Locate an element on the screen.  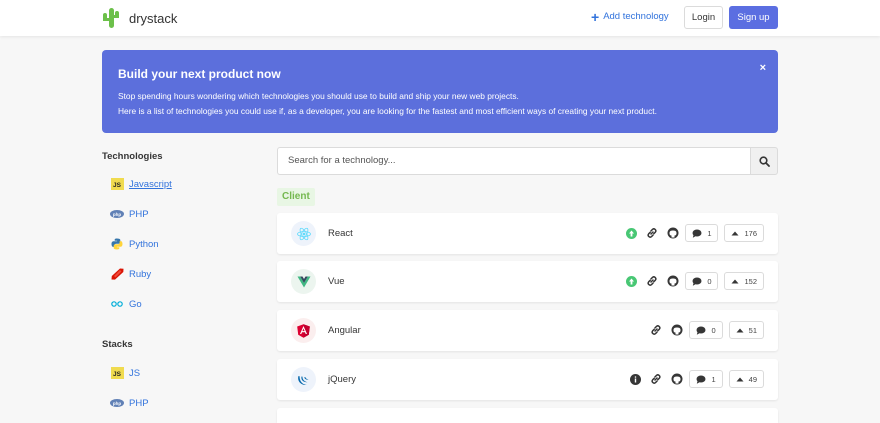
technology-name: Angular is located at coordinates (344, 330).